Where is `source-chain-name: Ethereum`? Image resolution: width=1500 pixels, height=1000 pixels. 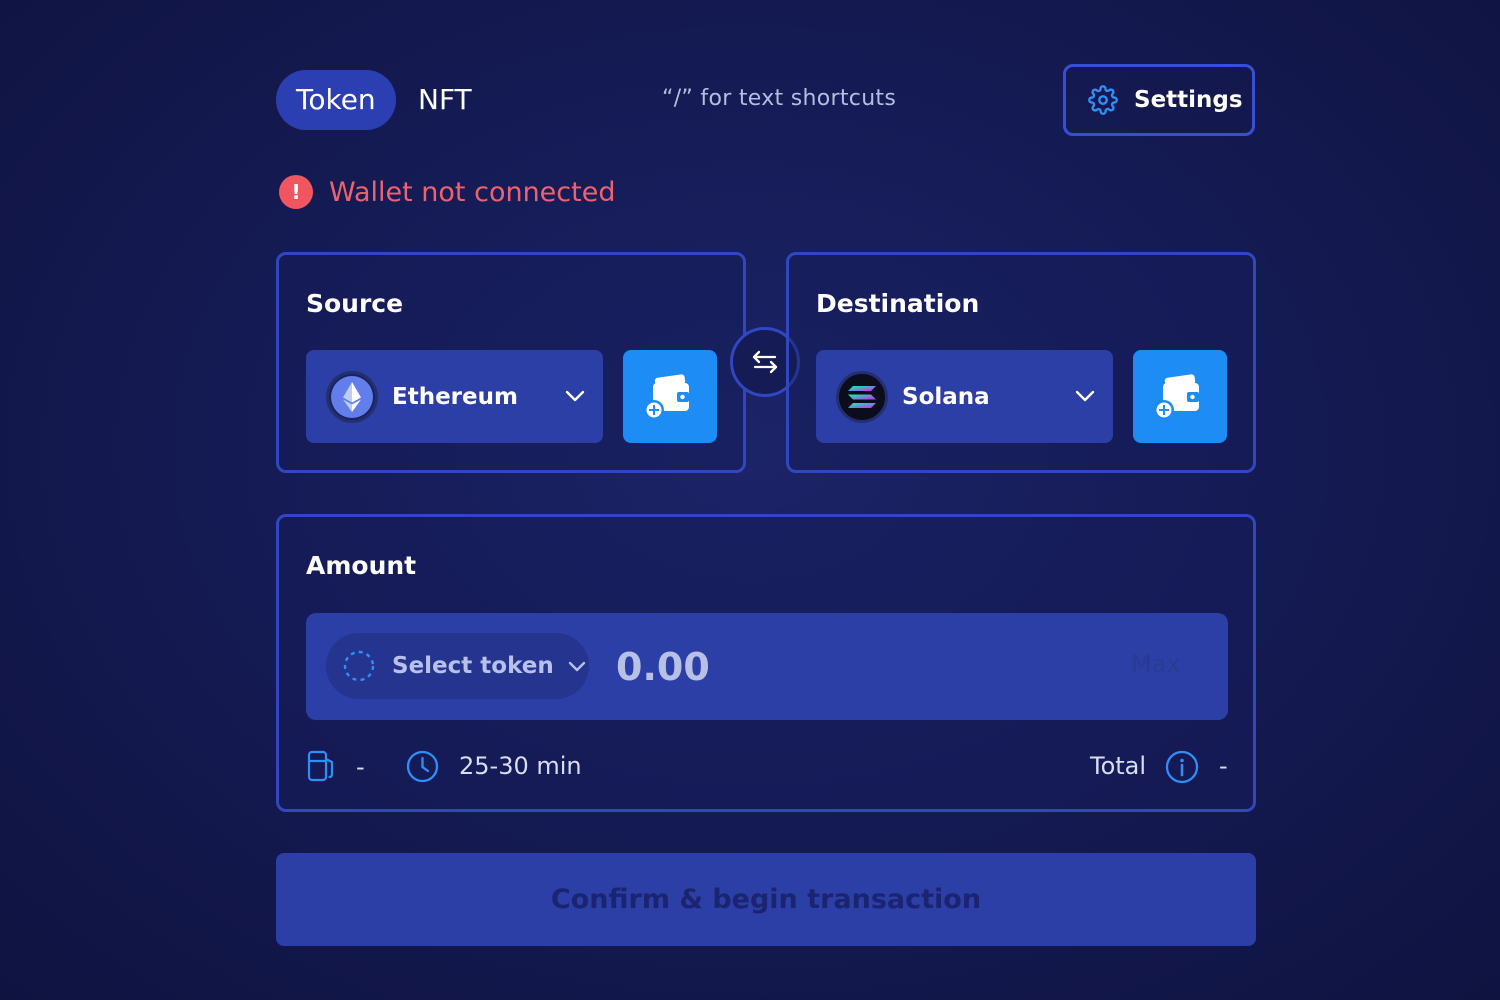 source-chain-name: Ethereum is located at coordinates (455, 396).